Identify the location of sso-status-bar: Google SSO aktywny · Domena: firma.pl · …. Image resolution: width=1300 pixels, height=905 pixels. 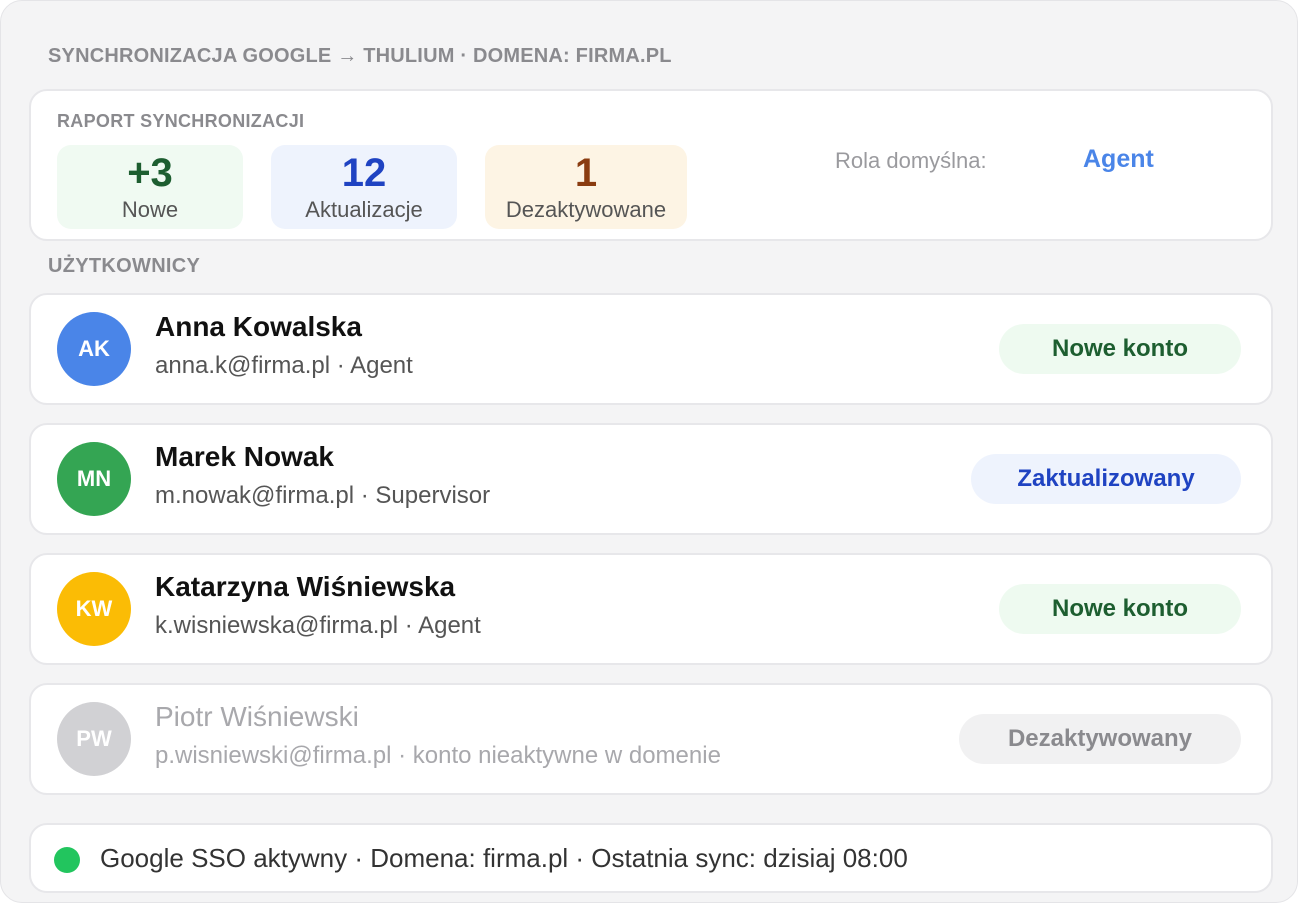
(651, 858).